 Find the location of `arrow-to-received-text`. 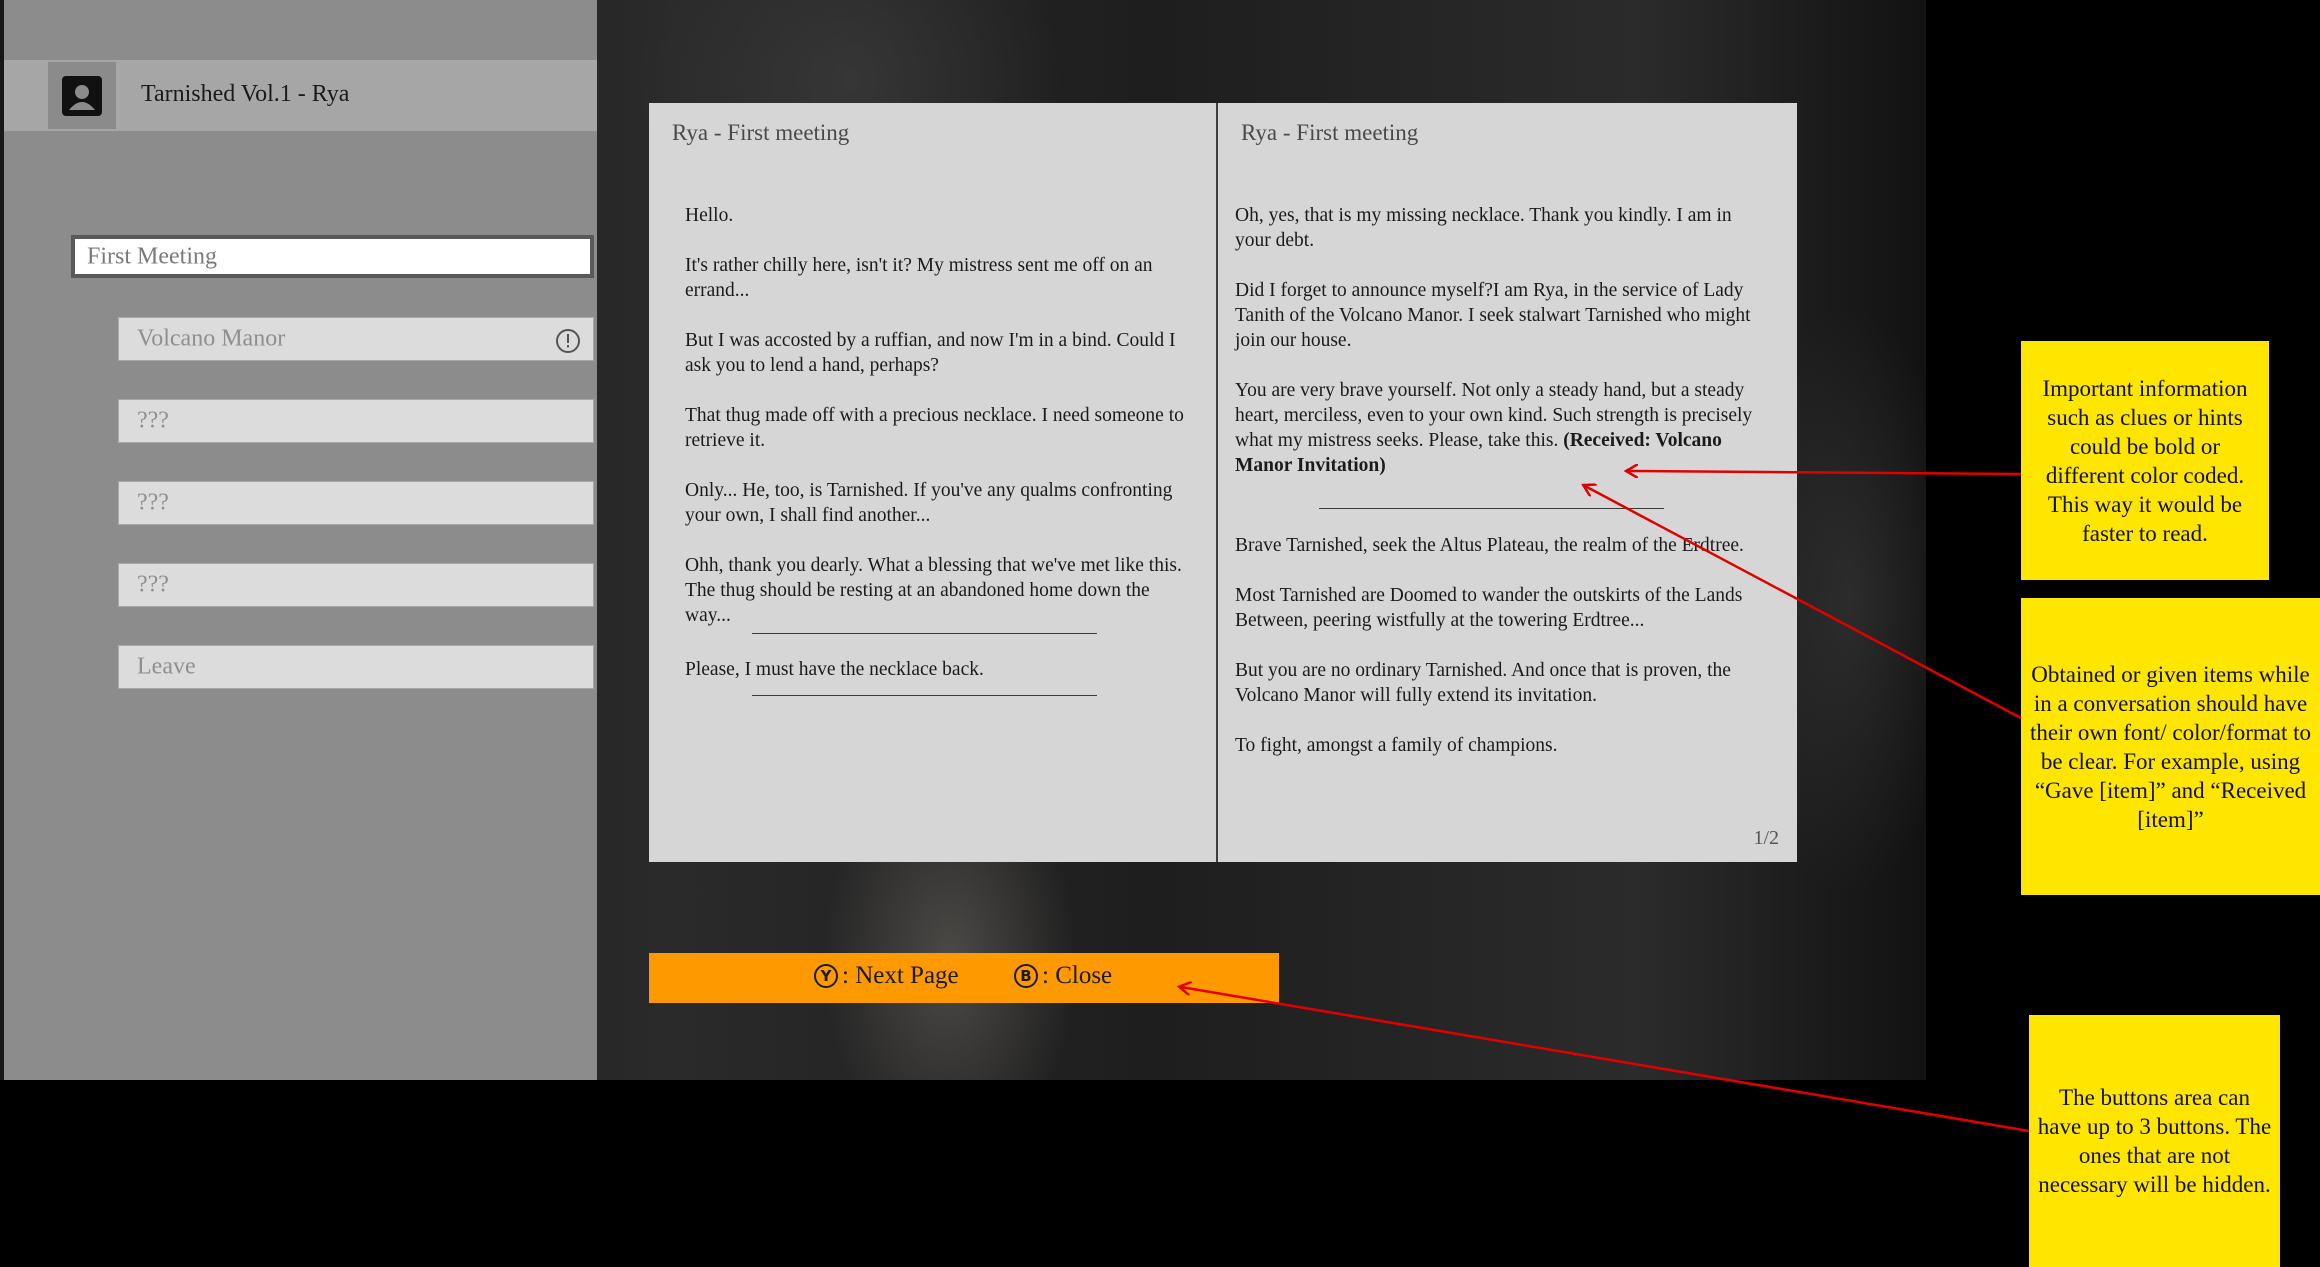

arrow-to-received-text is located at coordinates (1825, 472).